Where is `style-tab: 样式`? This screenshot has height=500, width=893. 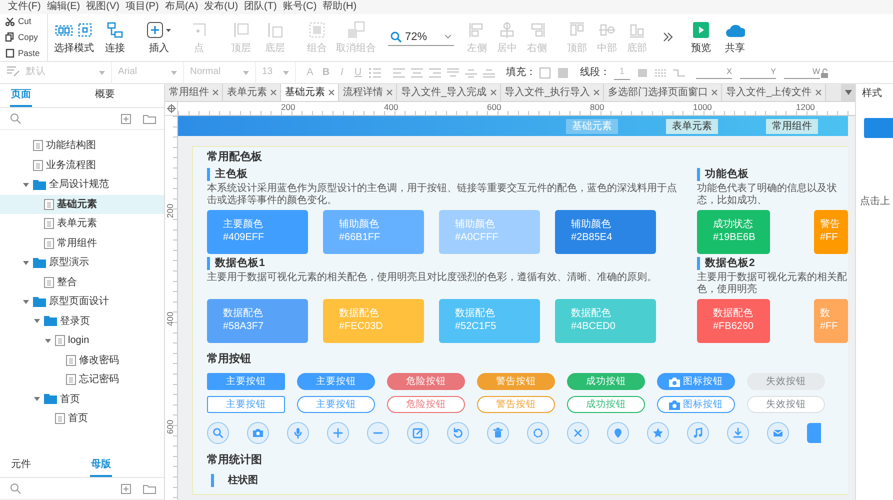
style-tab: 样式 is located at coordinates (874, 94).